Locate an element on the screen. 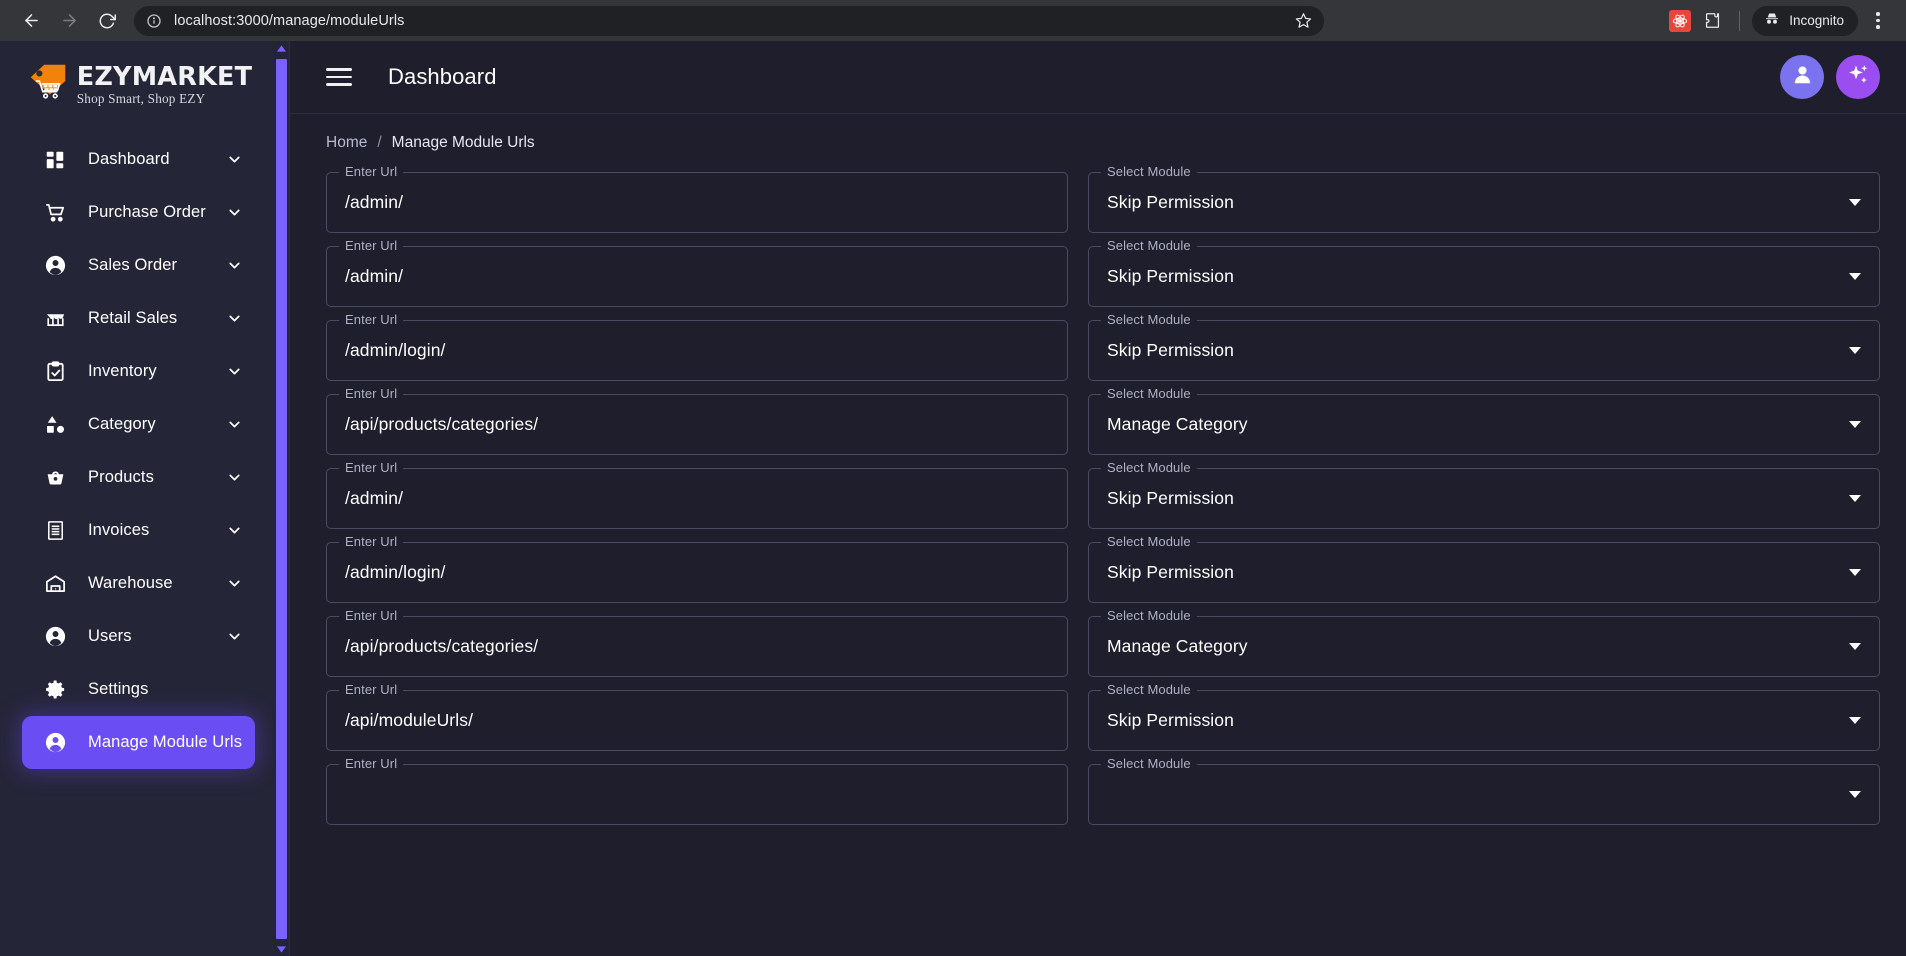 Image resolution: width=1906 pixels, height=956 pixels. sidebar-item-users: Users is located at coordinates (138, 636).